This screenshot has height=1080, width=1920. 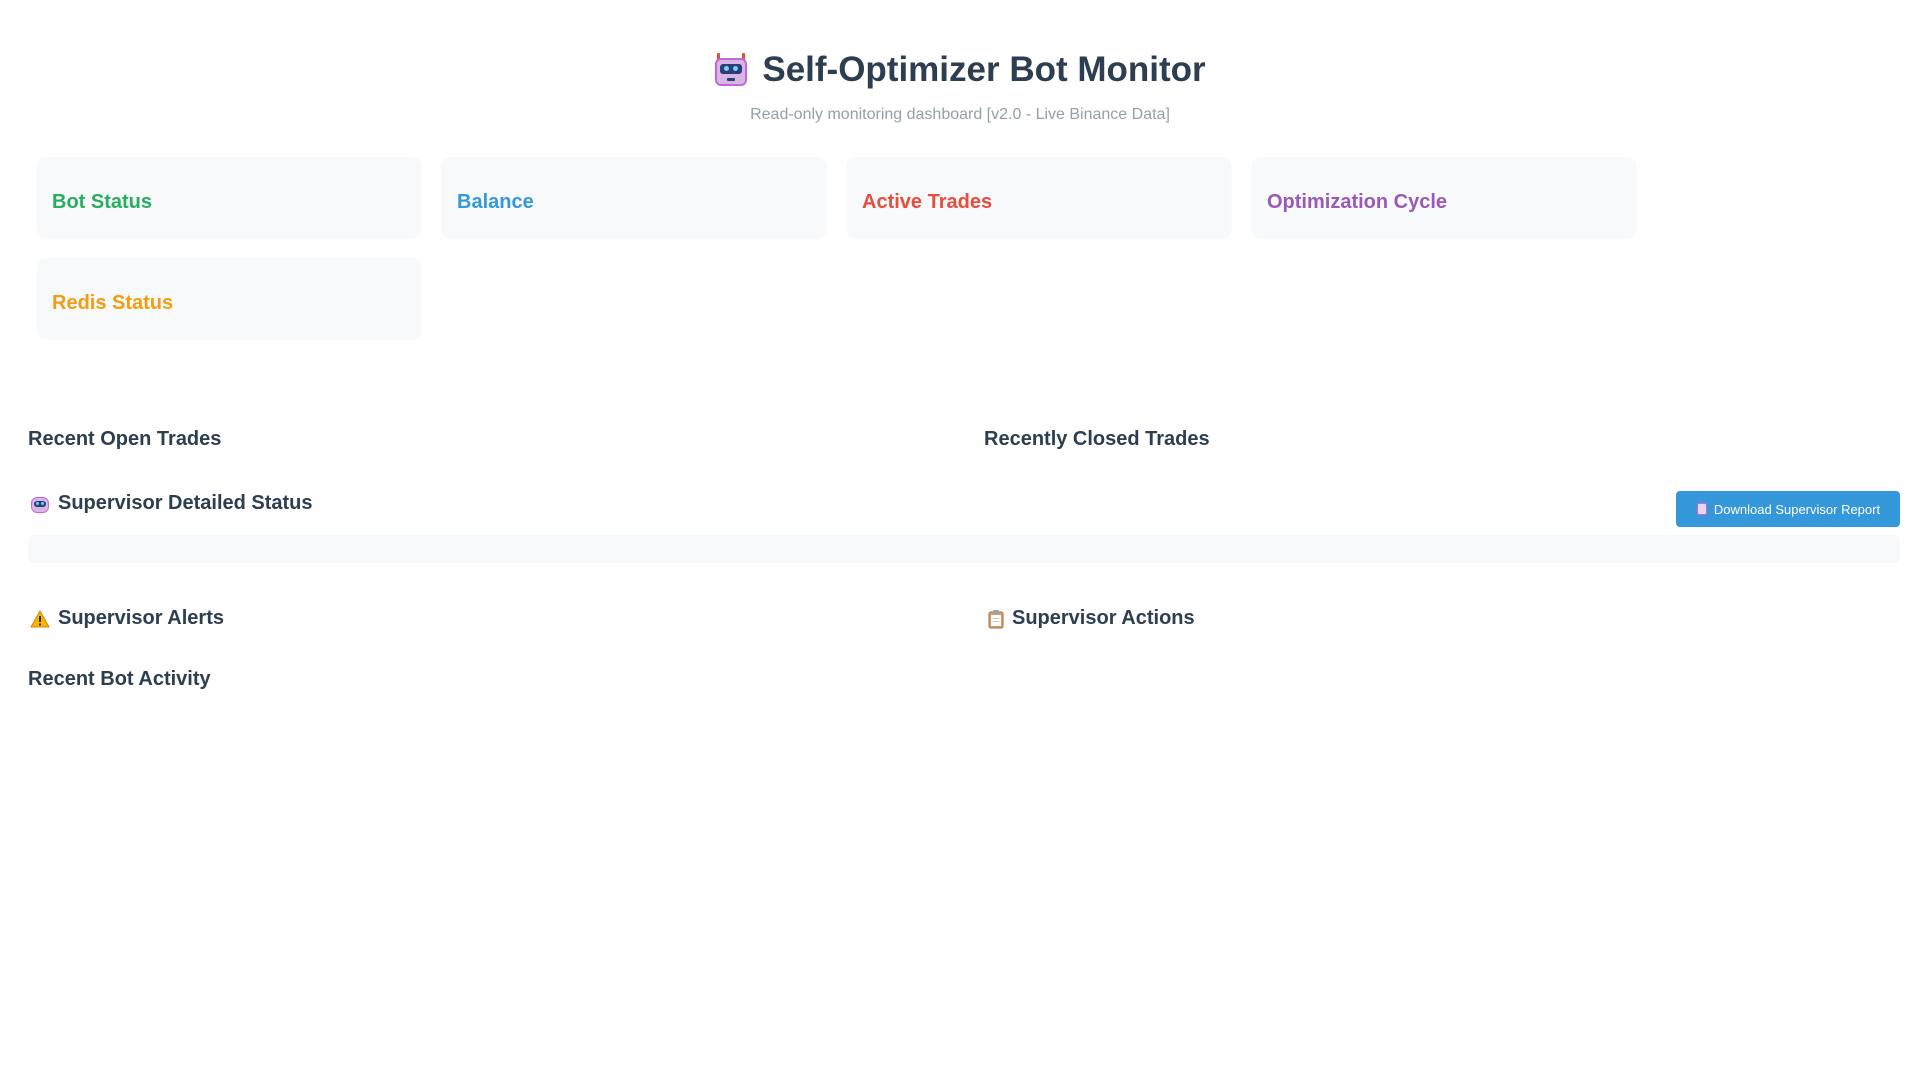 I want to click on supervisor-alerts-heading: Supervisor Alerts, so click(x=127, y=618).